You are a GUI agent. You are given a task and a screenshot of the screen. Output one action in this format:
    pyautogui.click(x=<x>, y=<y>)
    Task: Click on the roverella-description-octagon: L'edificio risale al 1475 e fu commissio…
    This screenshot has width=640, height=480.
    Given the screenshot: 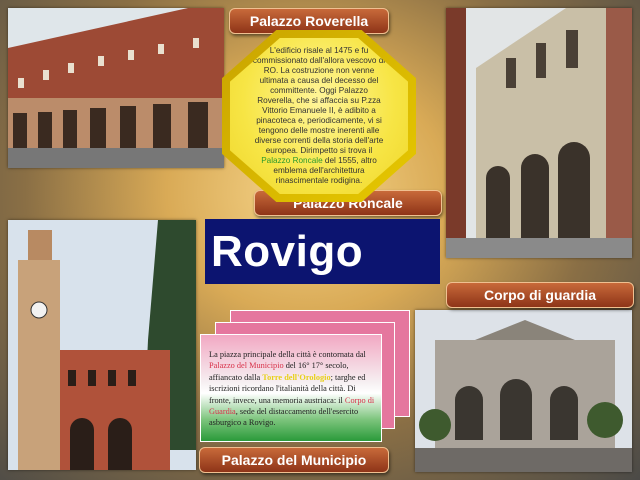 What is the action you would take?
    pyautogui.click(x=319, y=116)
    